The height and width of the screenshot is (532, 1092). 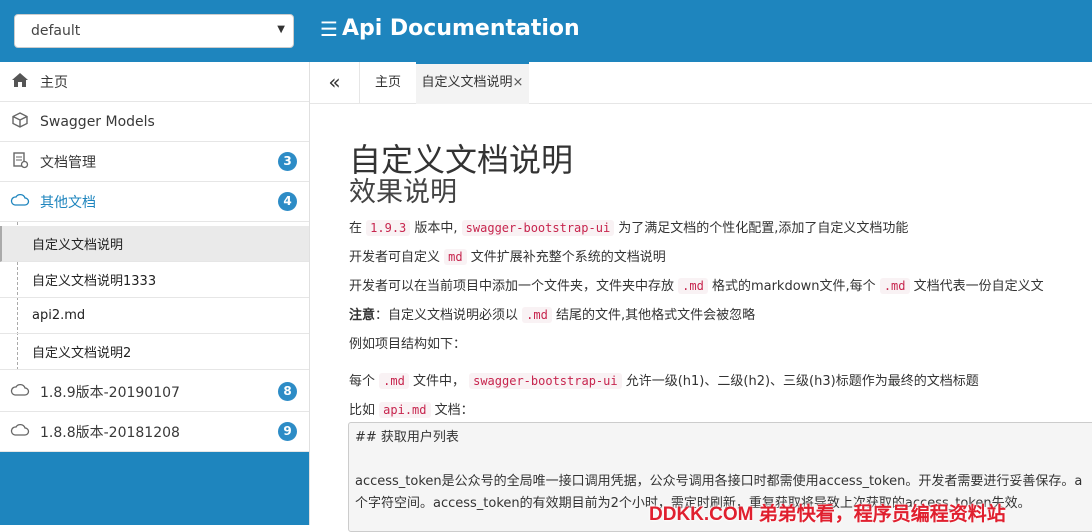 What do you see at coordinates (287, 431) in the screenshot?
I see `count-badge: 9` at bounding box center [287, 431].